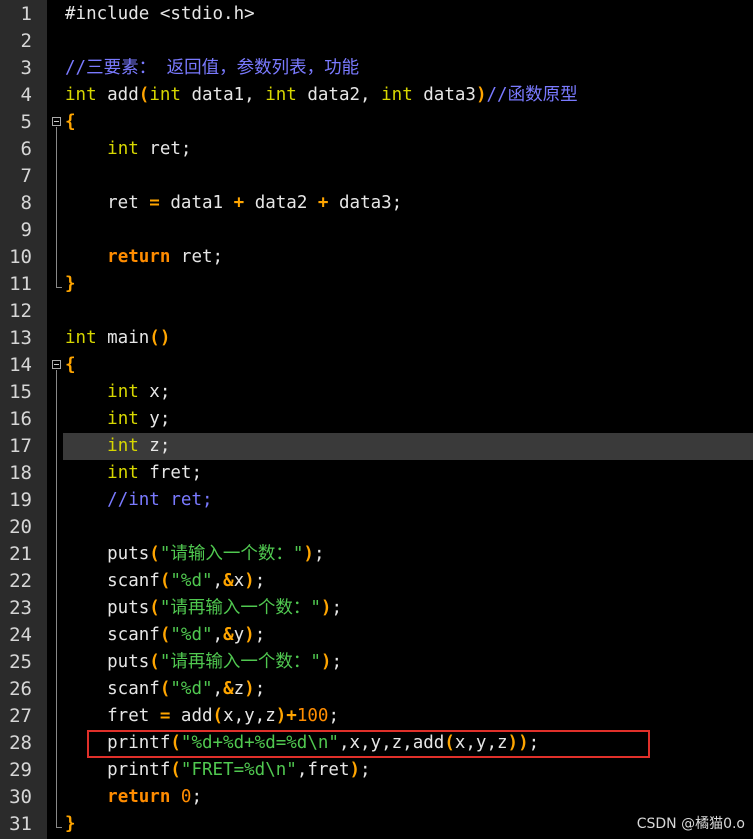 Image resolution: width=753 pixels, height=839 pixels. What do you see at coordinates (117, 419) in the screenshot?
I see `code-text: int y;` at bounding box center [117, 419].